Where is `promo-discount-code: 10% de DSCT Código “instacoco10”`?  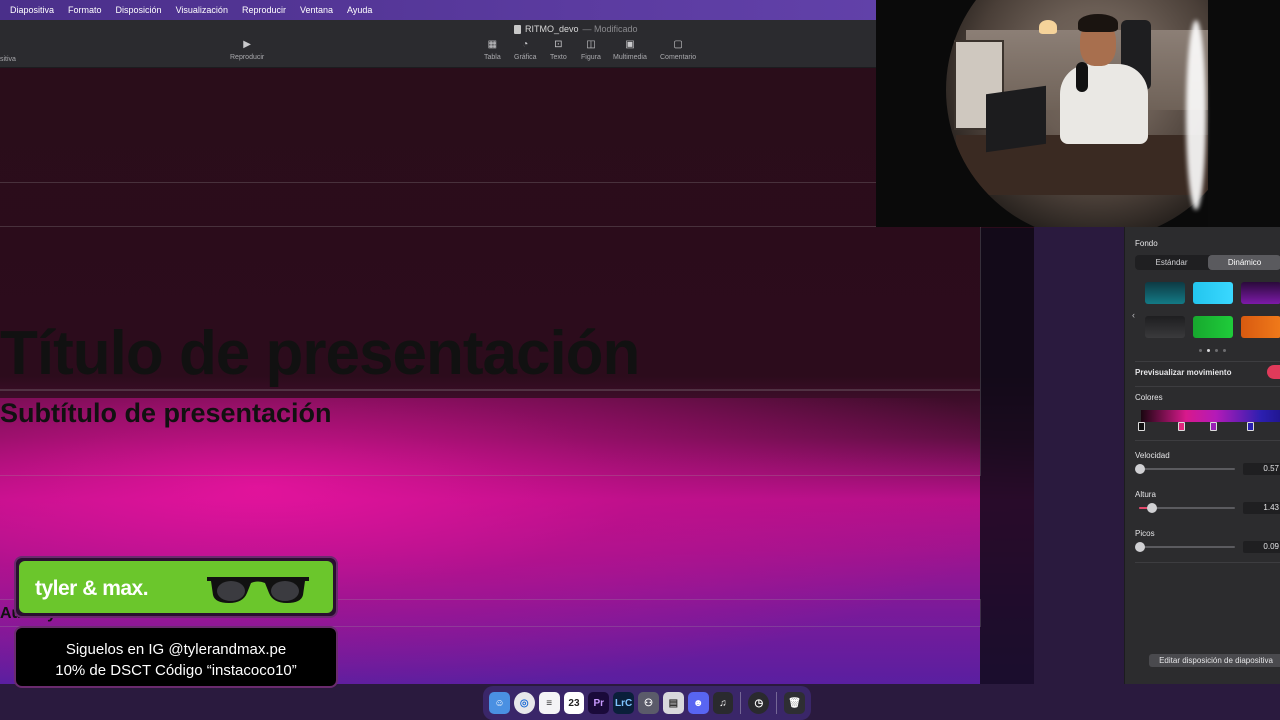
promo-discount-code: 10% de DSCT Código “instacoco10” is located at coordinates (176, 670).